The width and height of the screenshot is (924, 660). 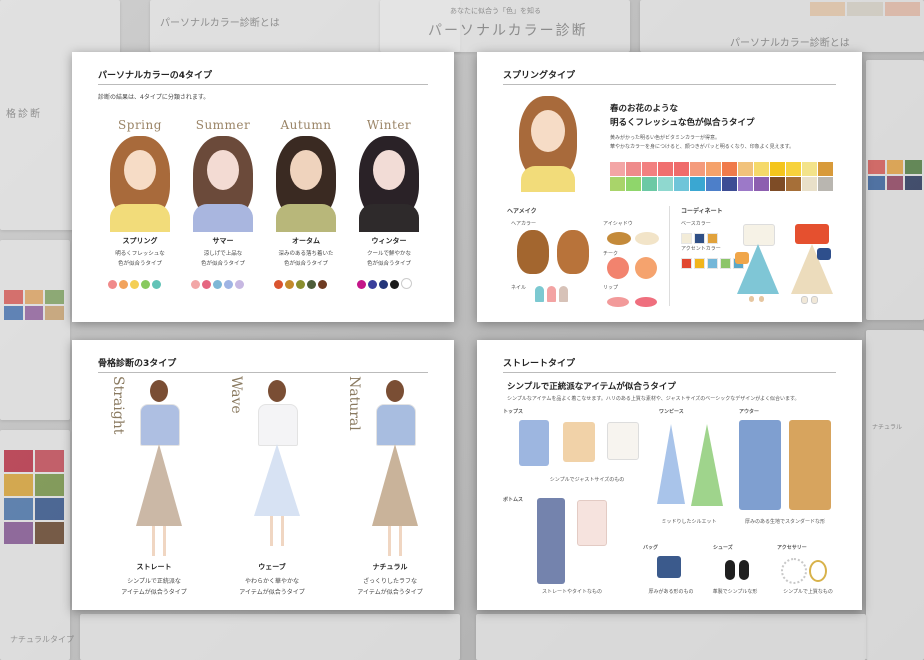 I want to click on body-type-name: Natural, so click(x=354, y=403).